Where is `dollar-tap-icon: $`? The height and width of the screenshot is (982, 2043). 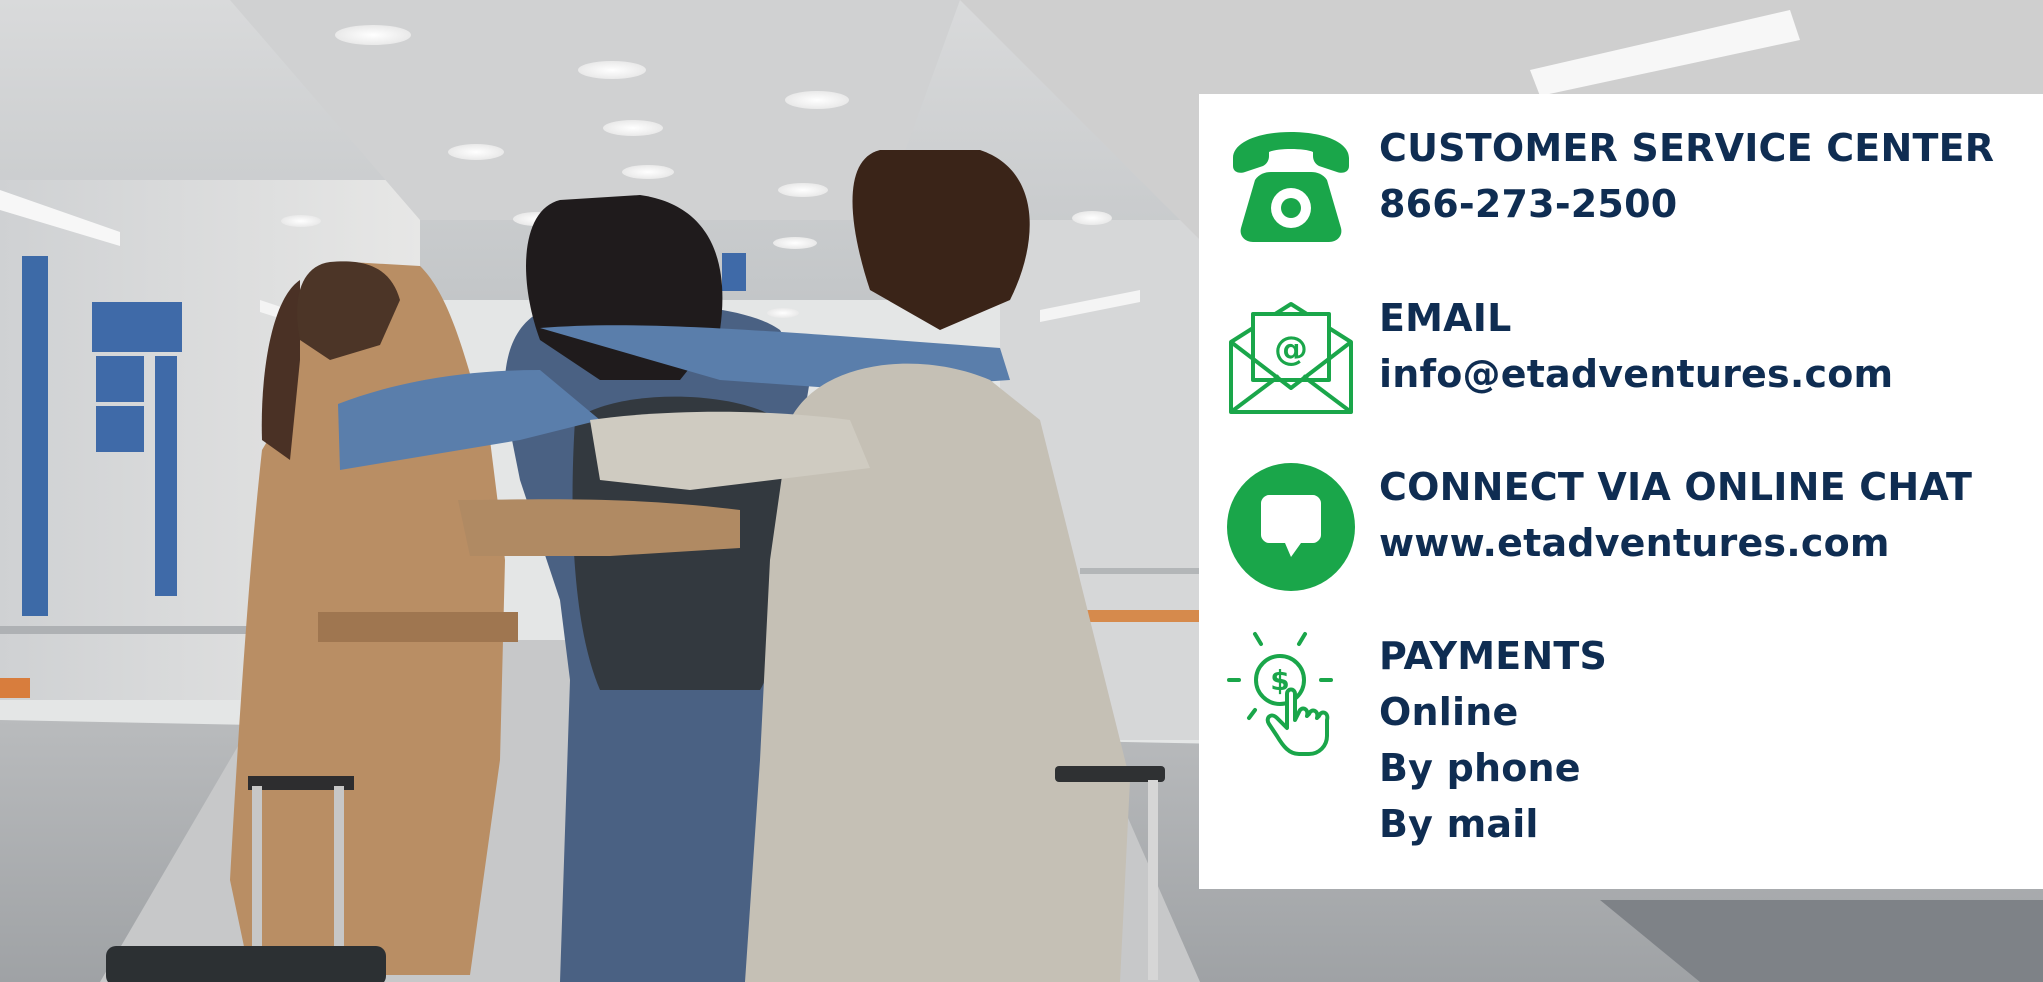 dollar-tap-icon: $ is located at coordinates (1280, 694).